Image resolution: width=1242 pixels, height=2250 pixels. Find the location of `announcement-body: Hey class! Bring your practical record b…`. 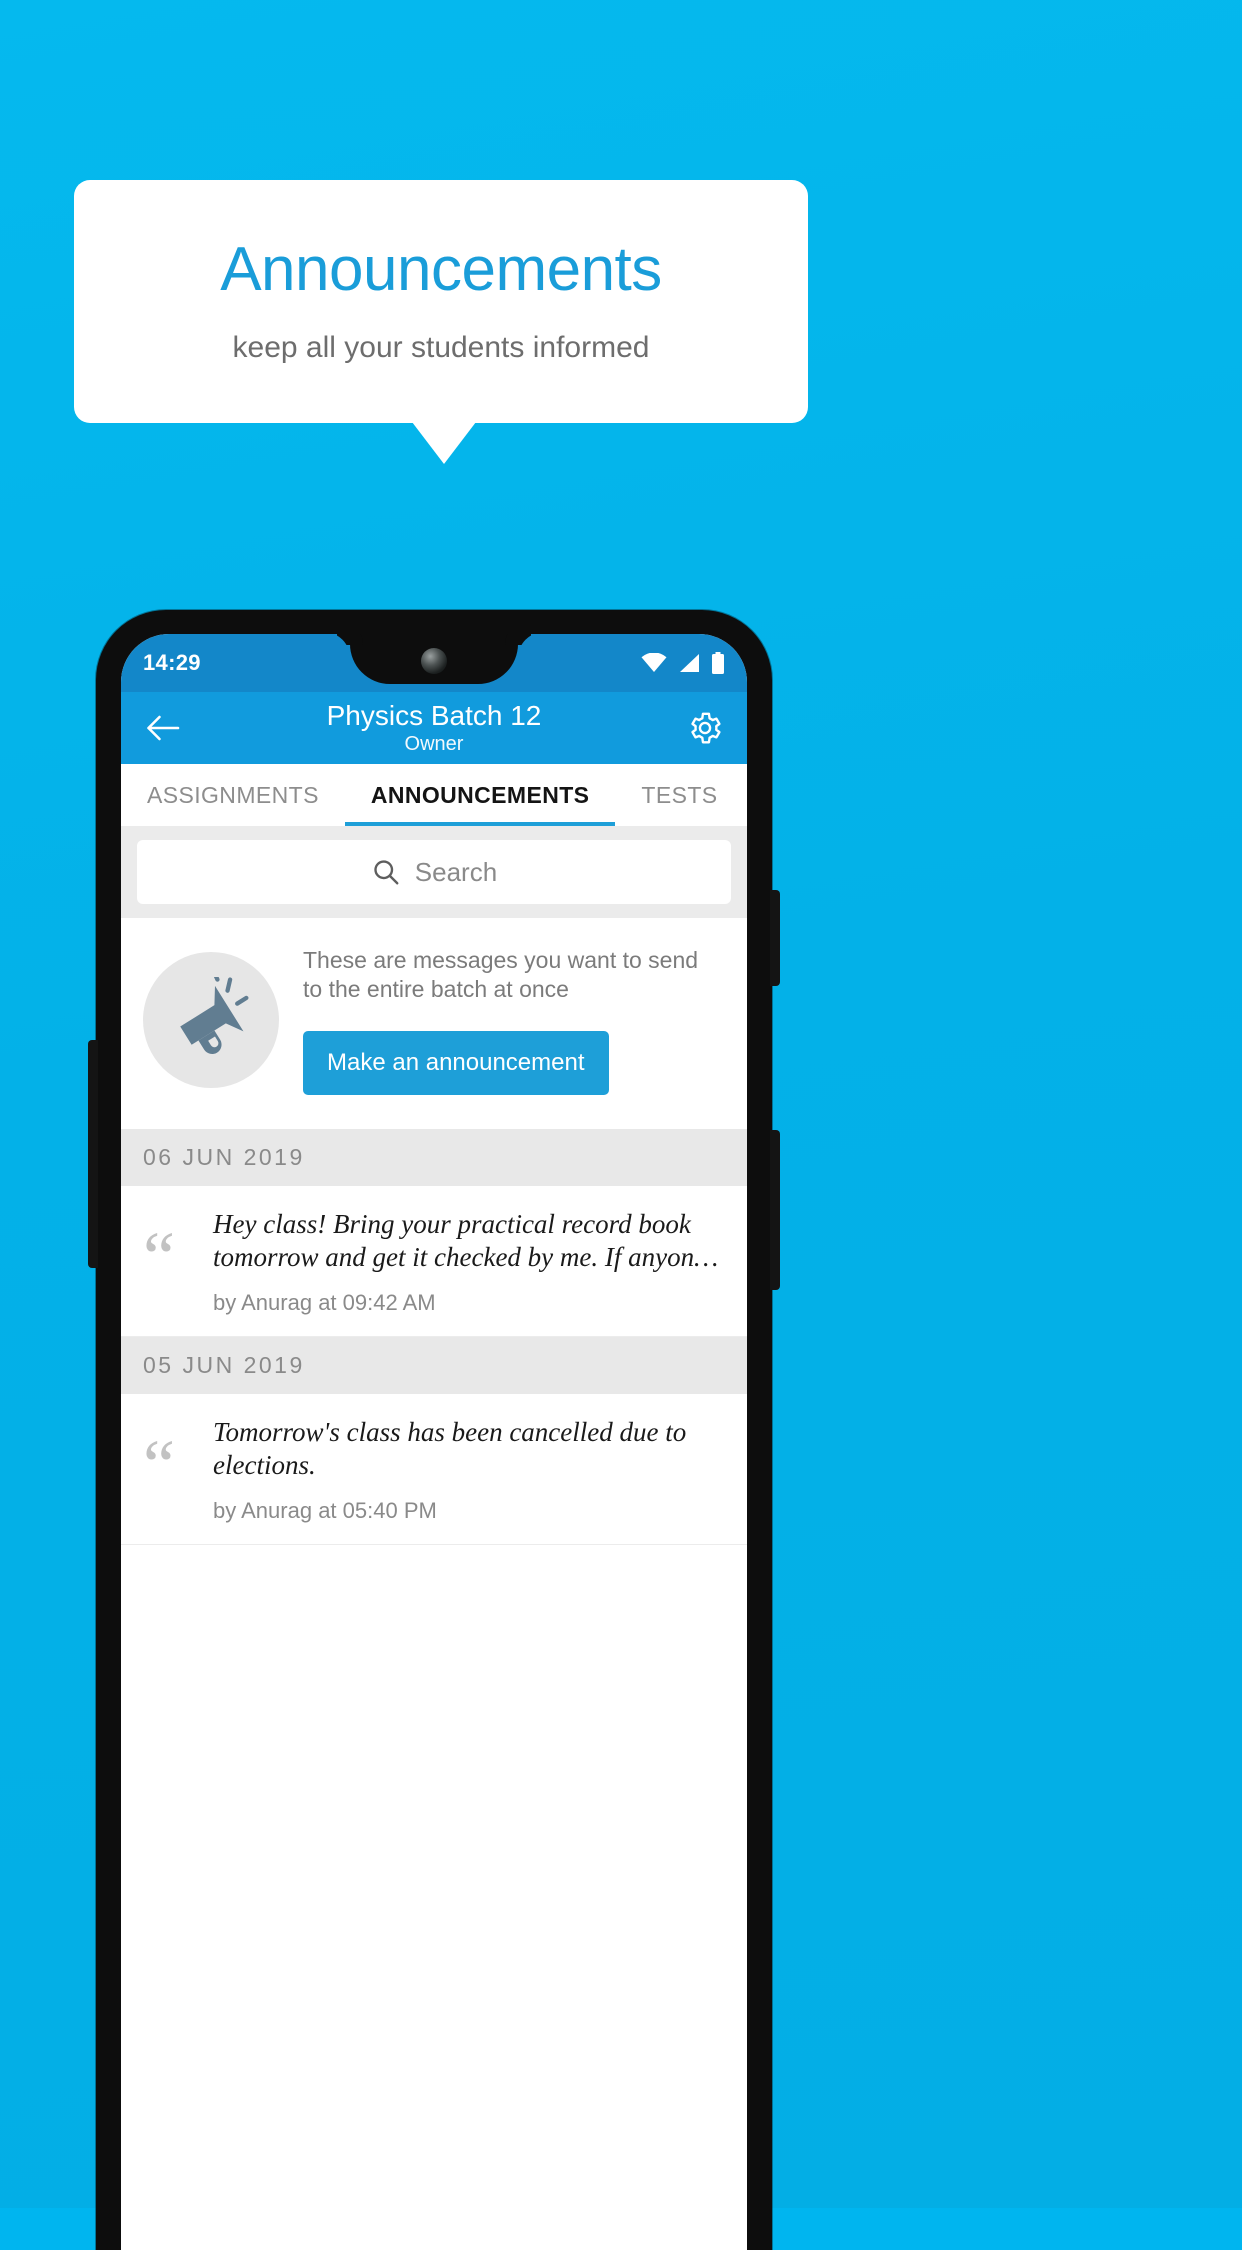

announcement-body: Hey class! Bring your practical record b… is located at coordinates (468, 1262).